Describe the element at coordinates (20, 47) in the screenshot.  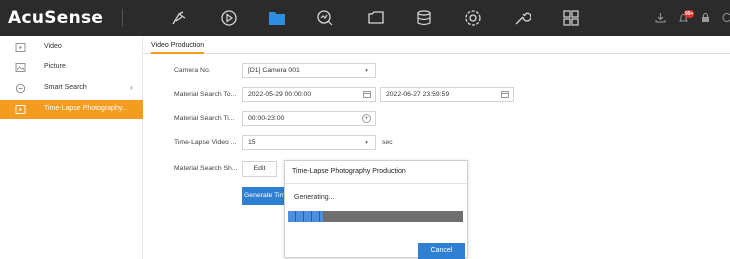
I see `video-icon` at that location.